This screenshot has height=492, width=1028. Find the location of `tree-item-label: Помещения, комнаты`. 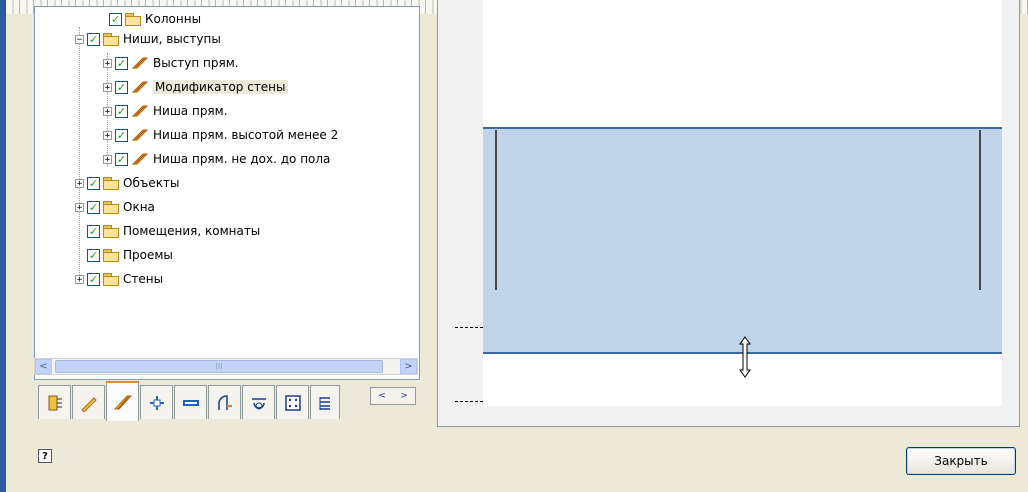

tree-item-label: Помещения, комнаты is located at coordinates (192, 231).